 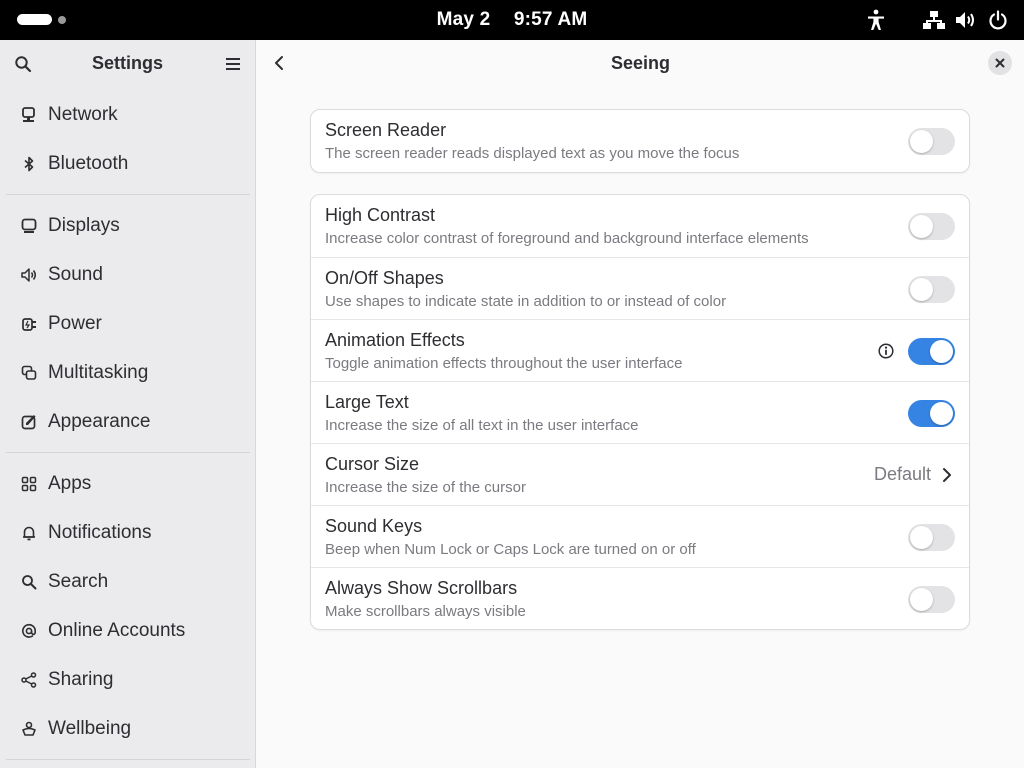 I want to click on sound-icon, so click(x=29, y=275).